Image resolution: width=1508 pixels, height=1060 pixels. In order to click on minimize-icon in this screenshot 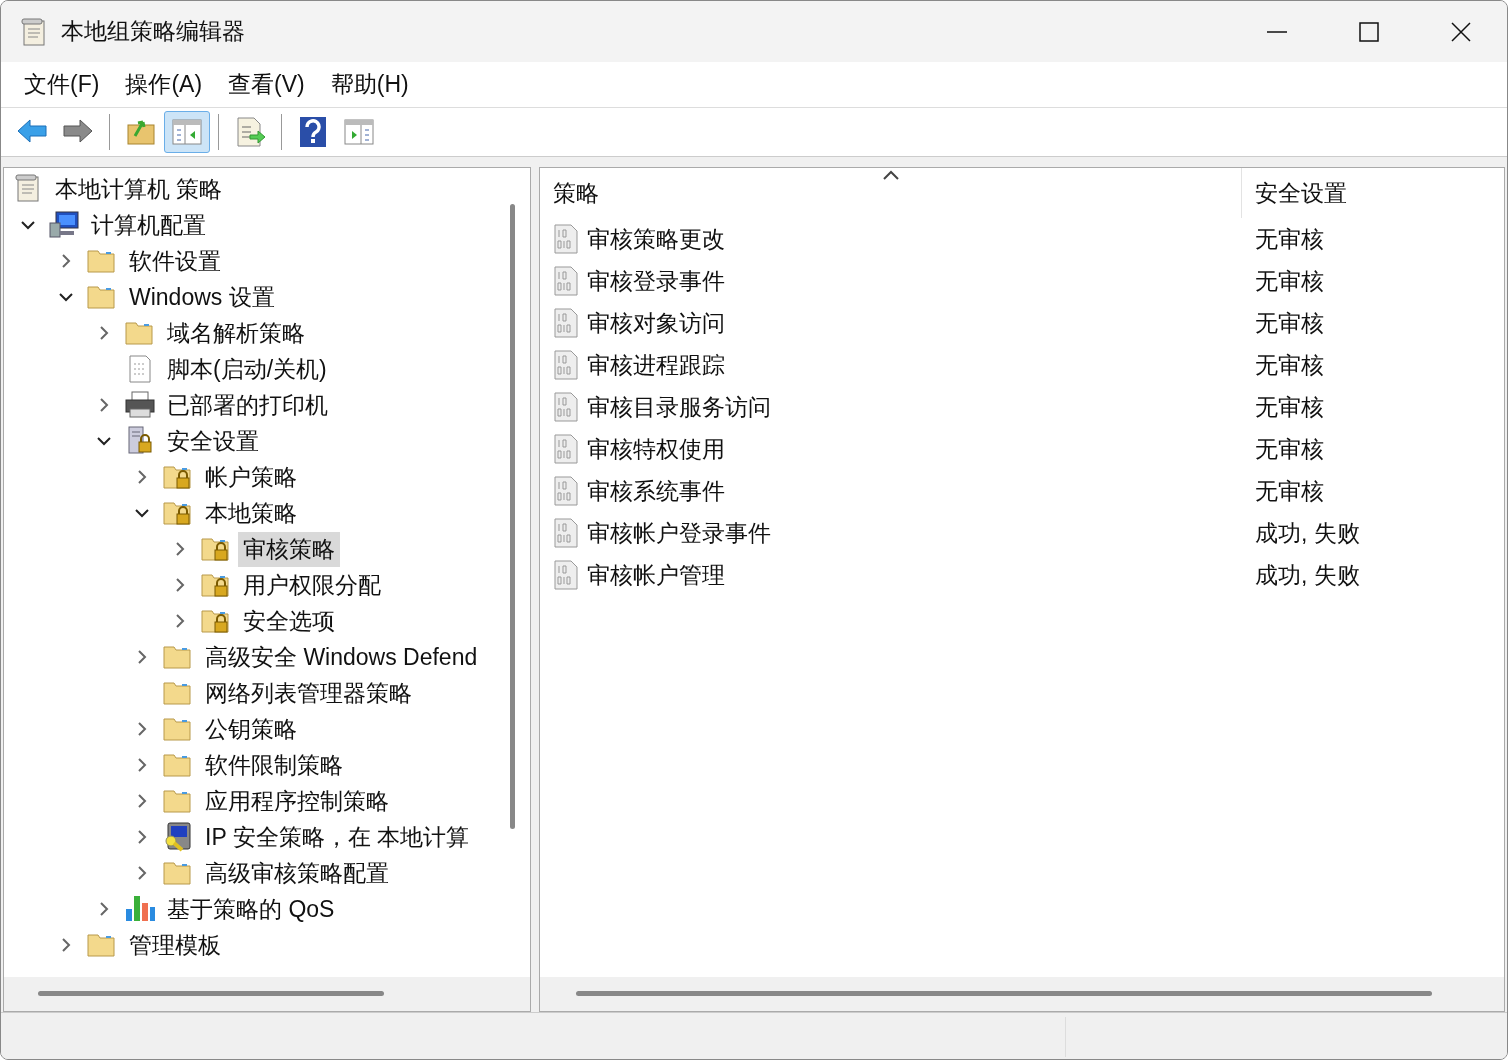, I will do `click(1277, 31)`.